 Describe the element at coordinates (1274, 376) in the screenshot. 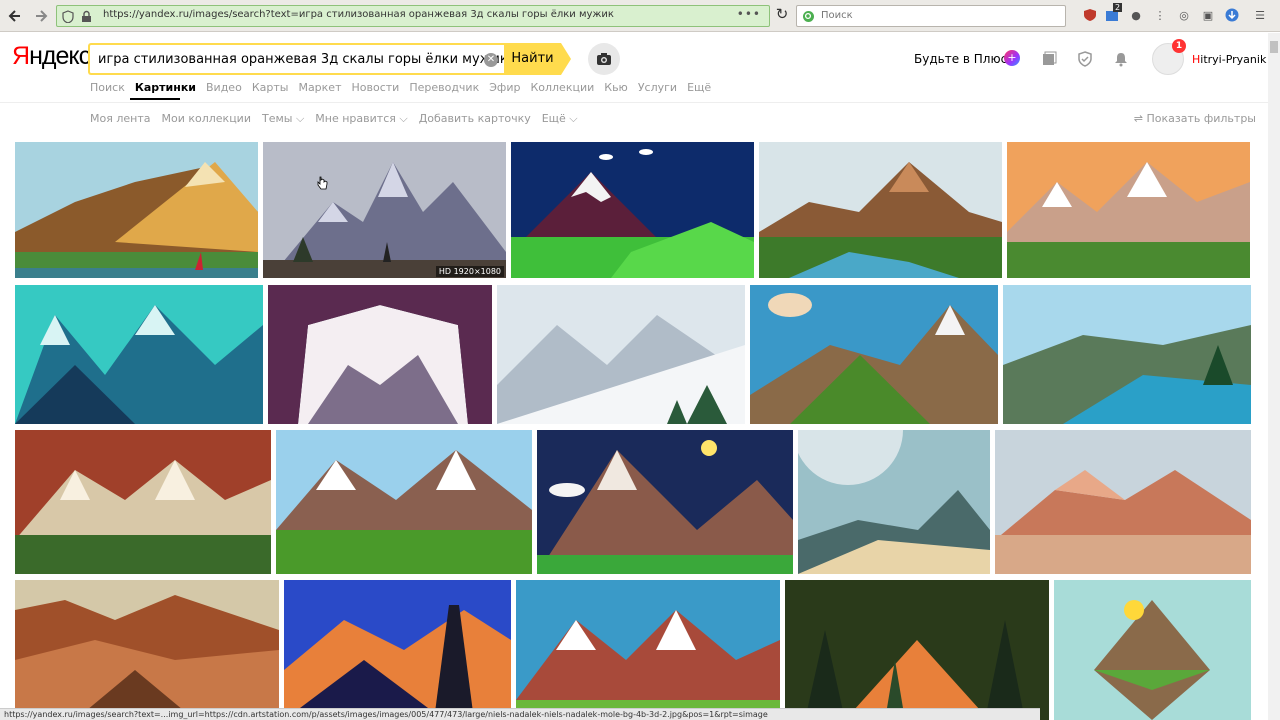

I see `page-scrollbar` at that location.